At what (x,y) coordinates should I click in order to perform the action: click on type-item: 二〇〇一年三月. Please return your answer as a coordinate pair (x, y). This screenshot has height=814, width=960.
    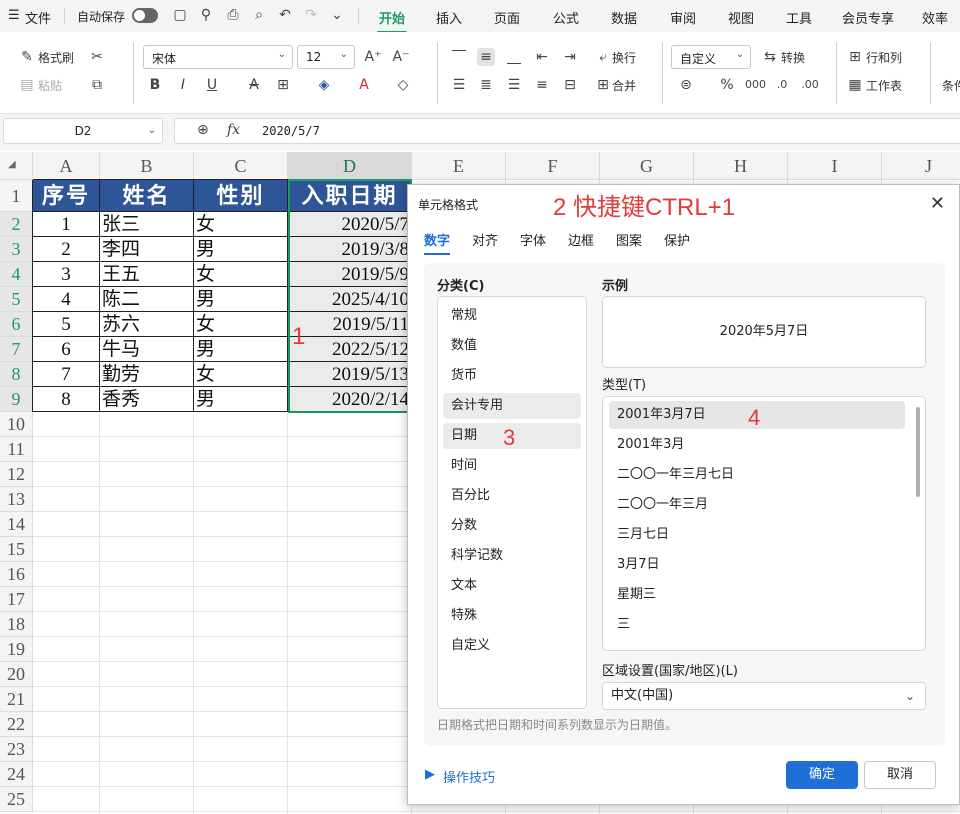
    Looking at the image, I should click on (757, 505).